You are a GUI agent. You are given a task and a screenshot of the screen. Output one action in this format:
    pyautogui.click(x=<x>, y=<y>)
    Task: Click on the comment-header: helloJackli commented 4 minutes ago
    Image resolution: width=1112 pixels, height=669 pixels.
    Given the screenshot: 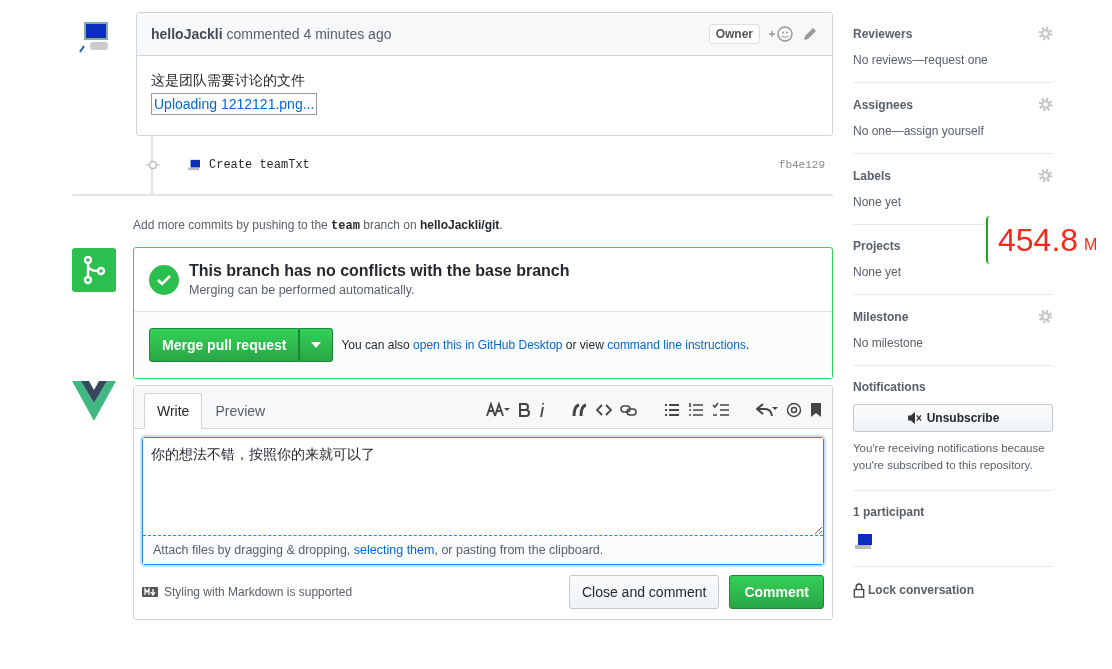 What is the action you would take?
    pyautogui.click(x=272, y=34)
    